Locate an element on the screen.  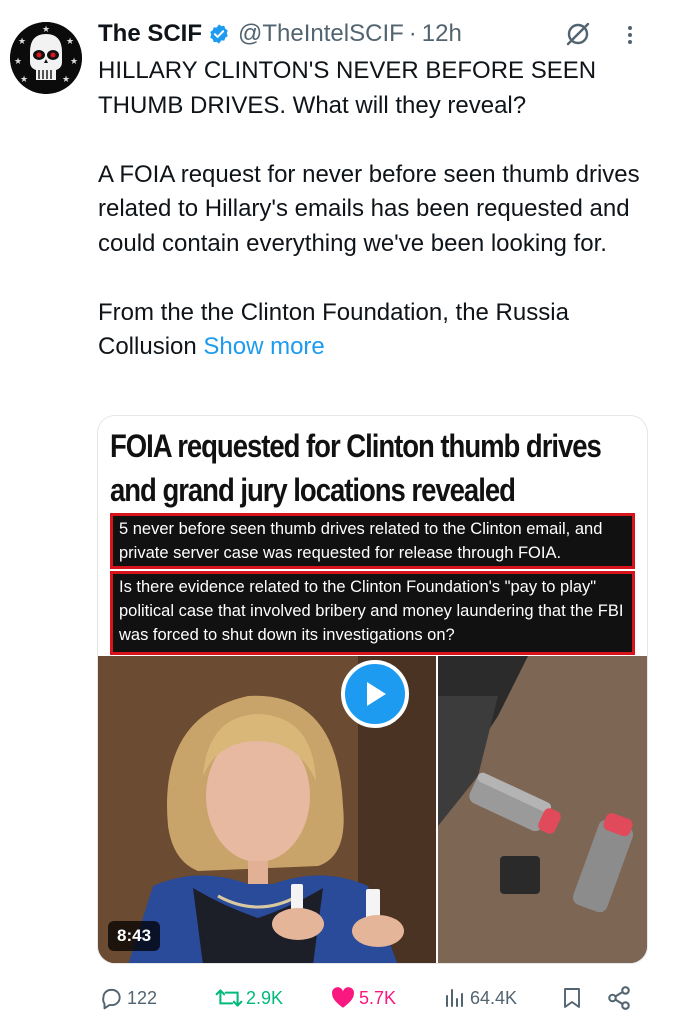
show-more-link: Show more is located at coordinates (263, 346).